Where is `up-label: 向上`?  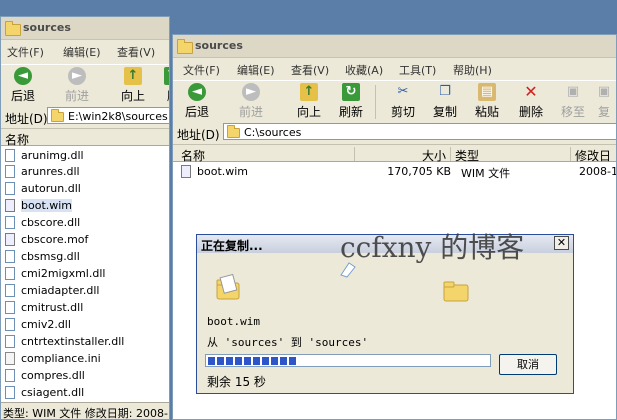 up-label: 向上 is located at coordinates (132, 96).